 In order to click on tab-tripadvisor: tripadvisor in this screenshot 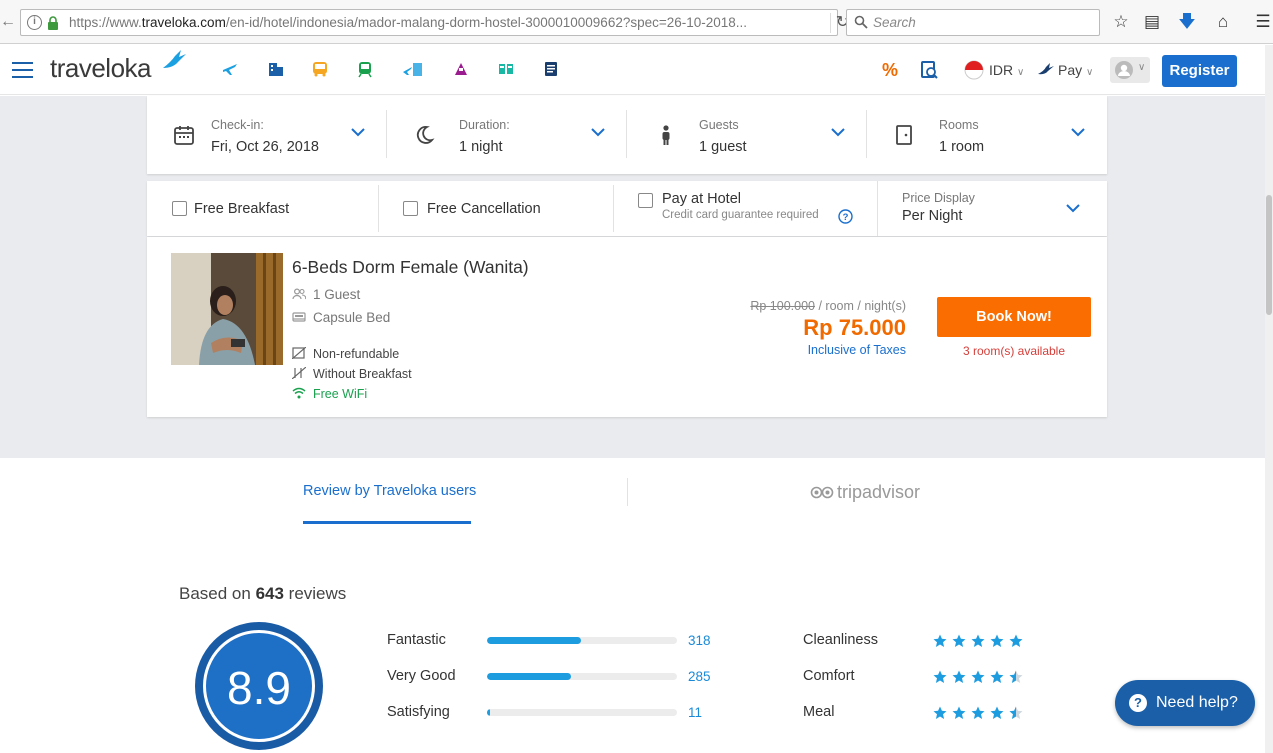, I will do `click(865, 492)`.